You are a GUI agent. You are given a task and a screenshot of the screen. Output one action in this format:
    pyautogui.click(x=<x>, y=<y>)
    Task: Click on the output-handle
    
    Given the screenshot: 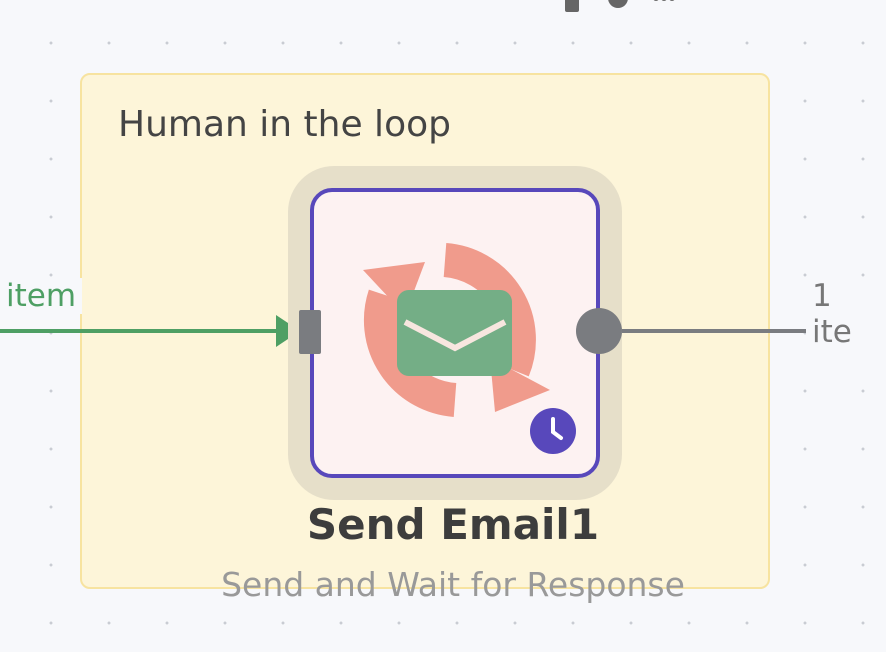 What is the action you would take?
    pyautogui.click(x=599, y=331)
    